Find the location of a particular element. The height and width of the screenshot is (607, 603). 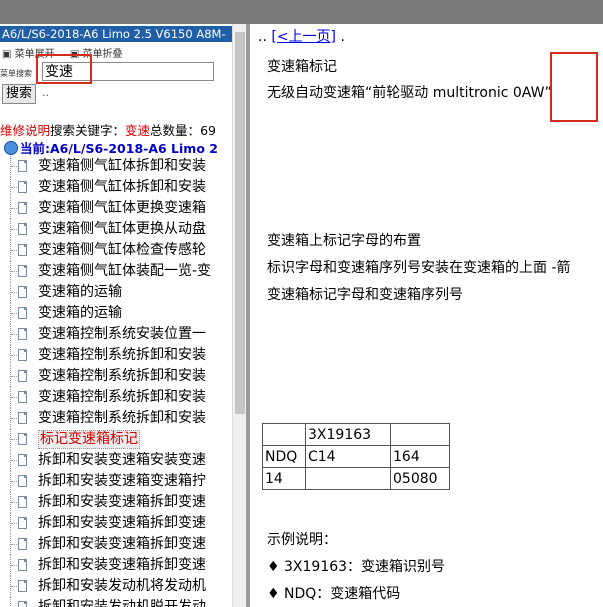

tree-item: 变速箱侧气缸体装配一览-变 is located at coordinates (116, 271).